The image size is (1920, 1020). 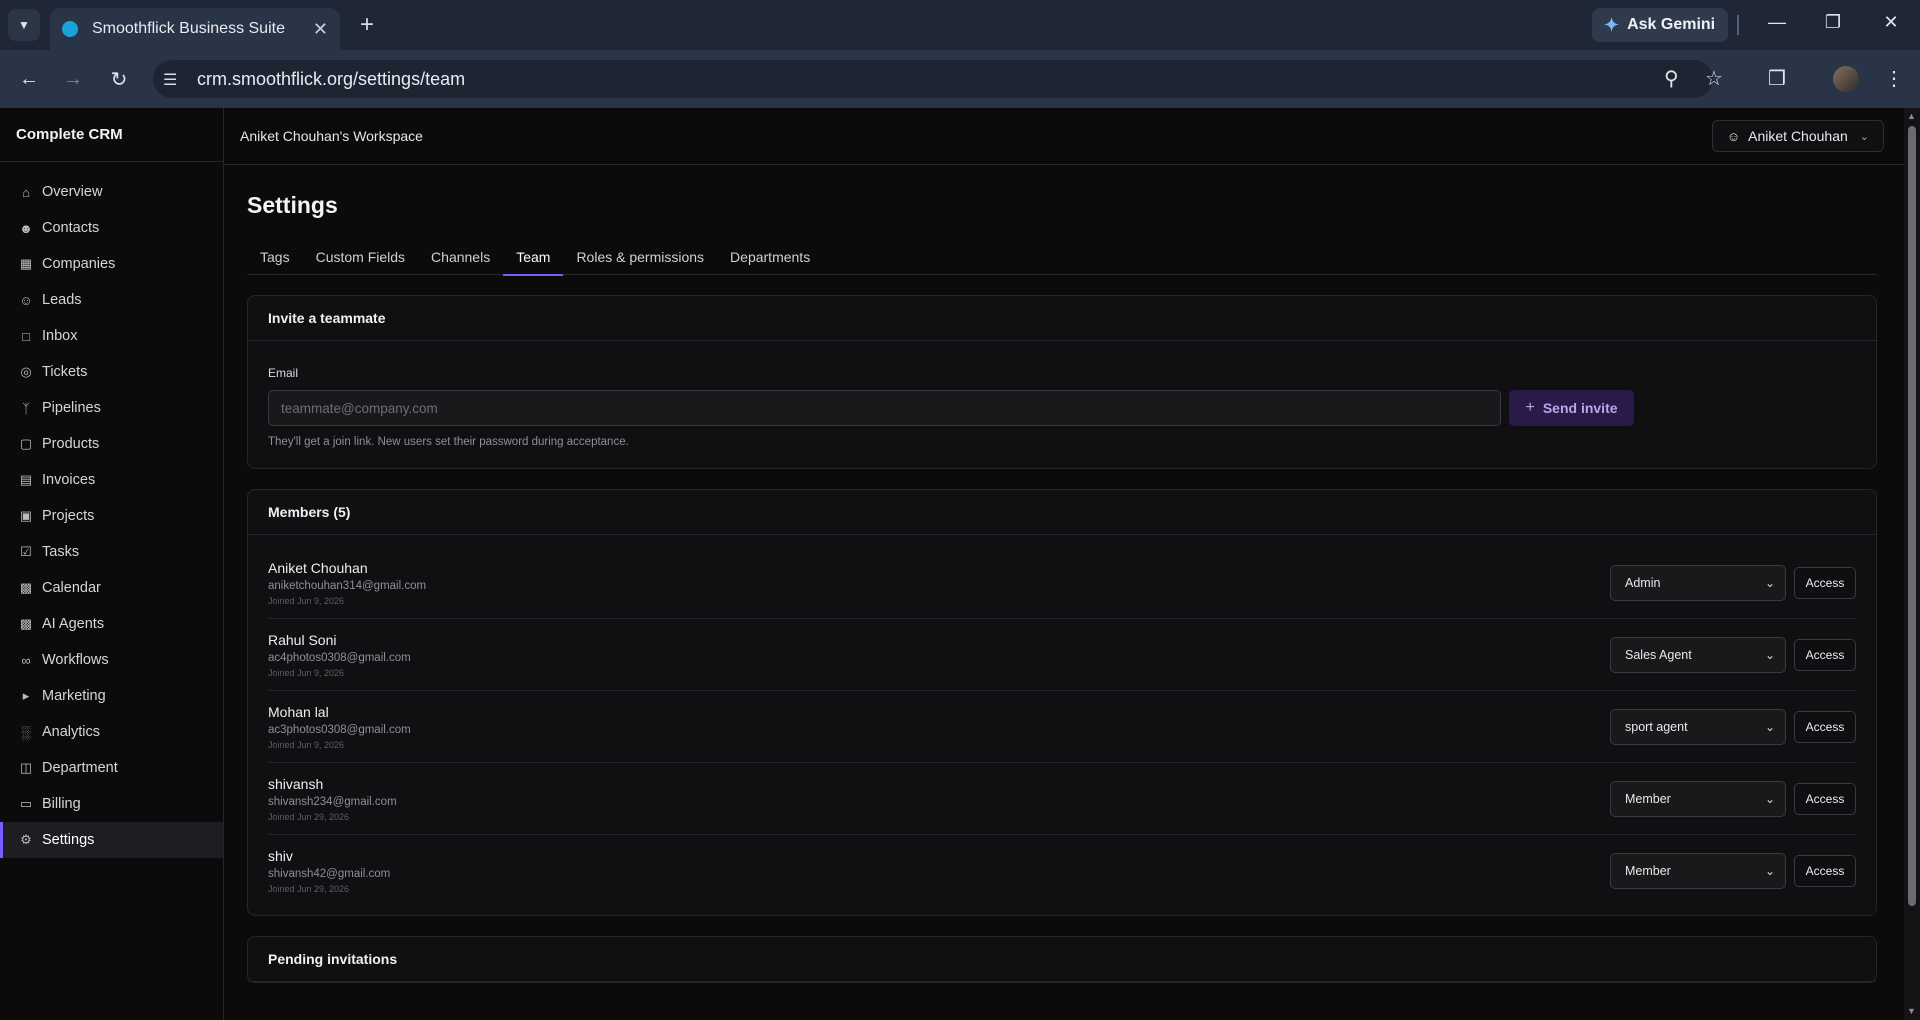 What do you see at coordinates (1698, 582) in the screenshot?
I see `role-select: Admin ⌄` at bounding box center [1698, 582].